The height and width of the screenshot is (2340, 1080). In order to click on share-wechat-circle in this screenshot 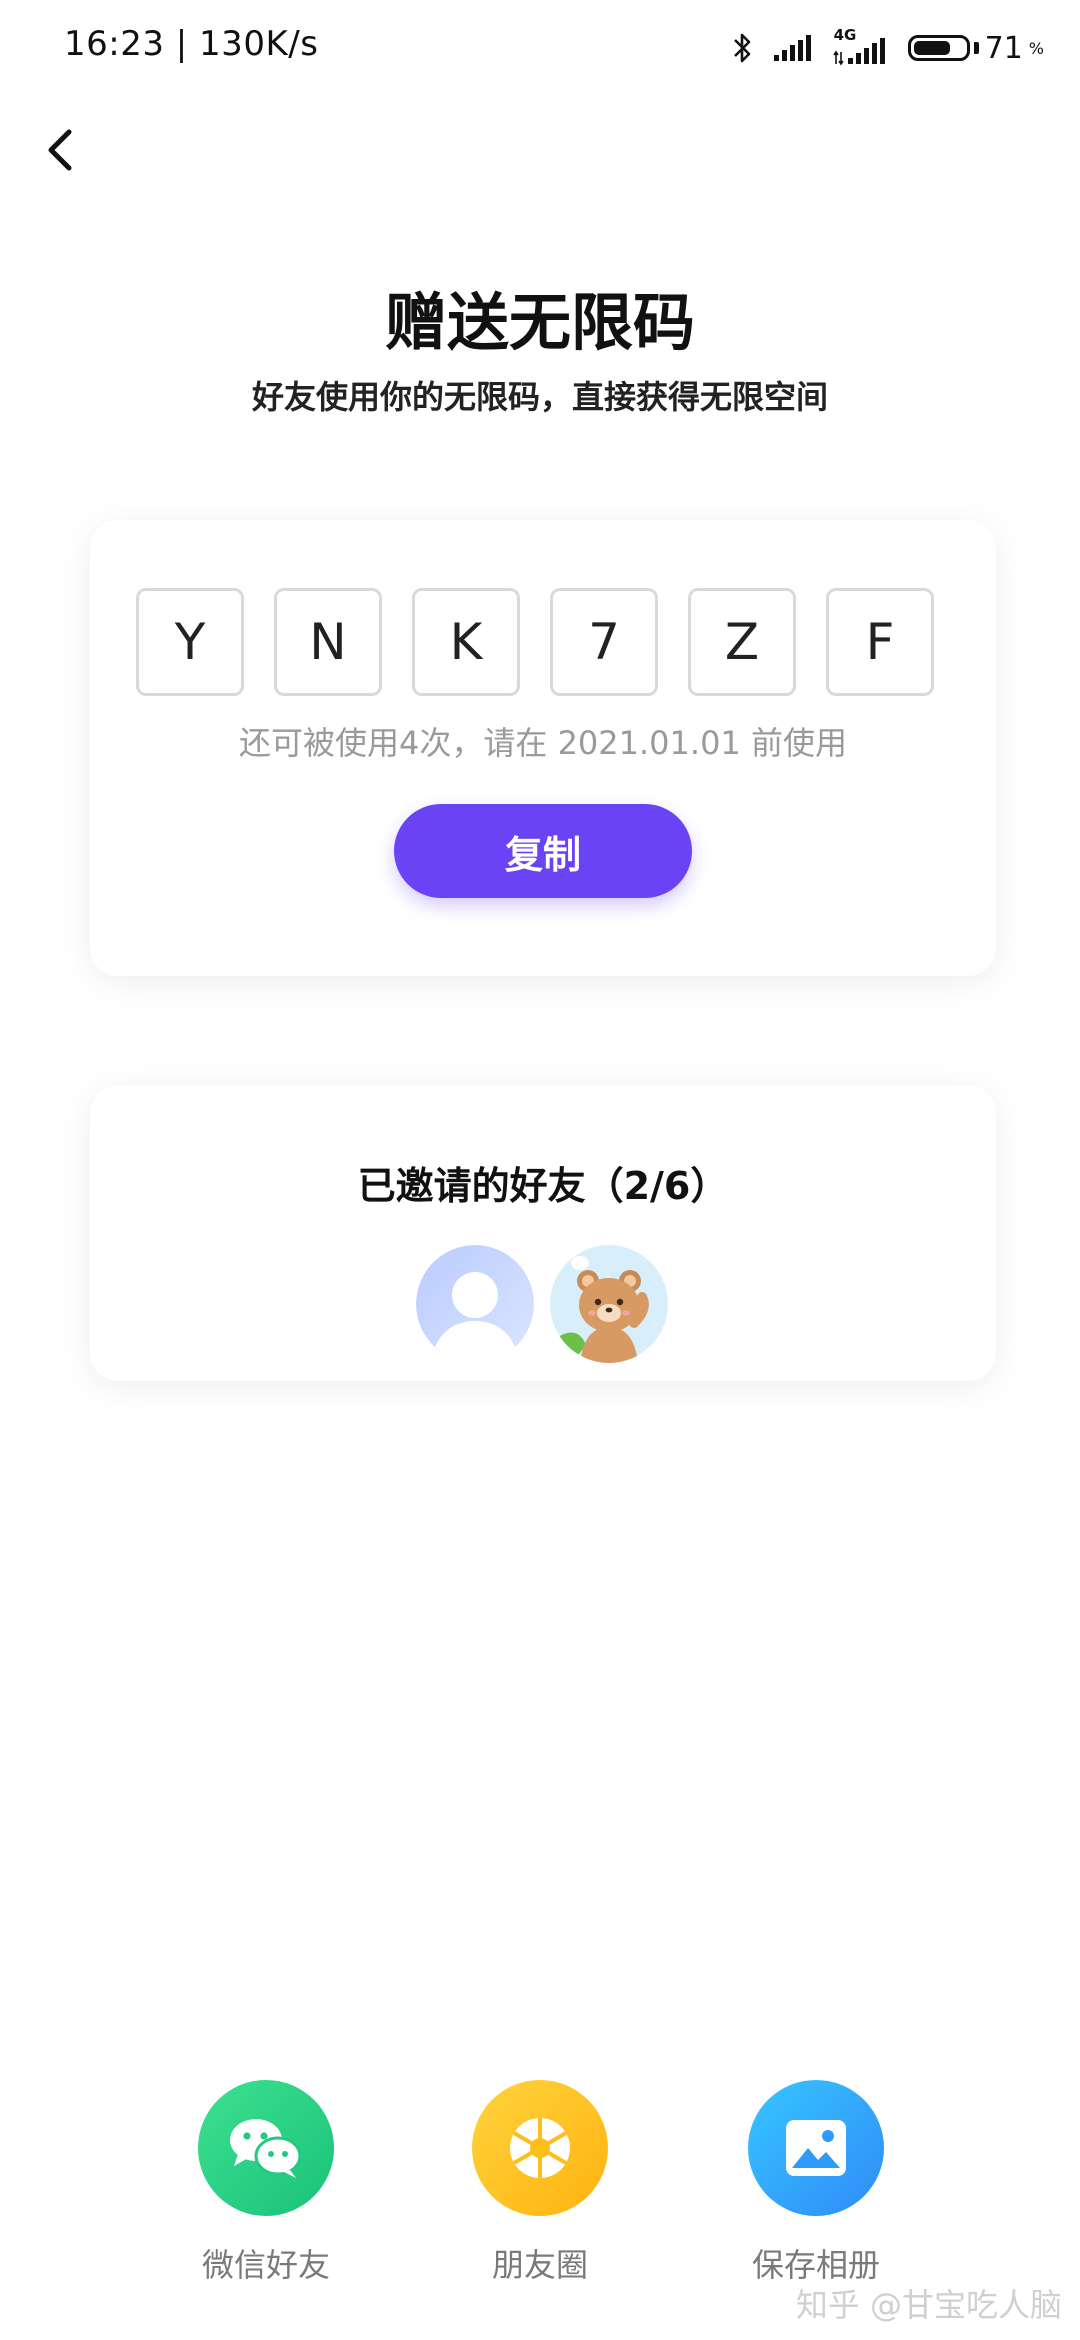, I will do `click(266, 2148)`.